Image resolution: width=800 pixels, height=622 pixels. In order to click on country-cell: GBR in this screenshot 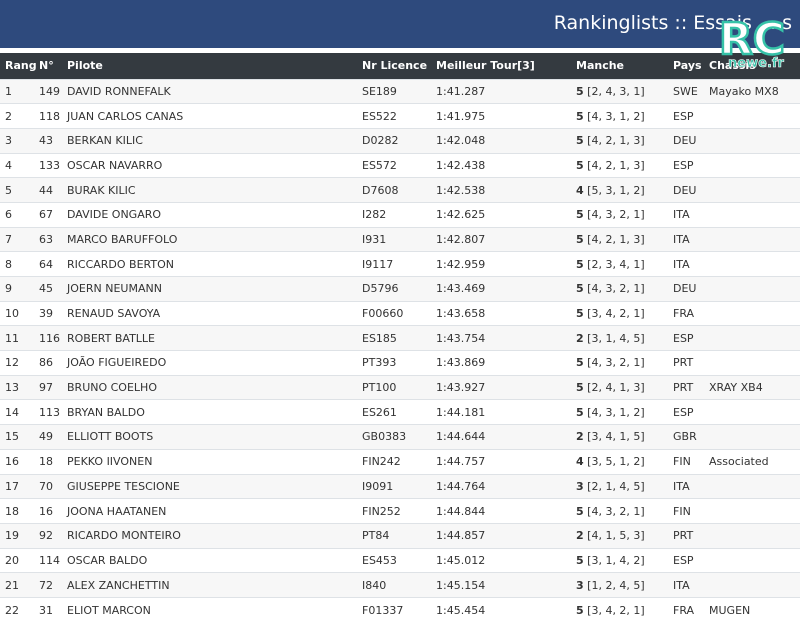, I will do `click(685, 437)`.